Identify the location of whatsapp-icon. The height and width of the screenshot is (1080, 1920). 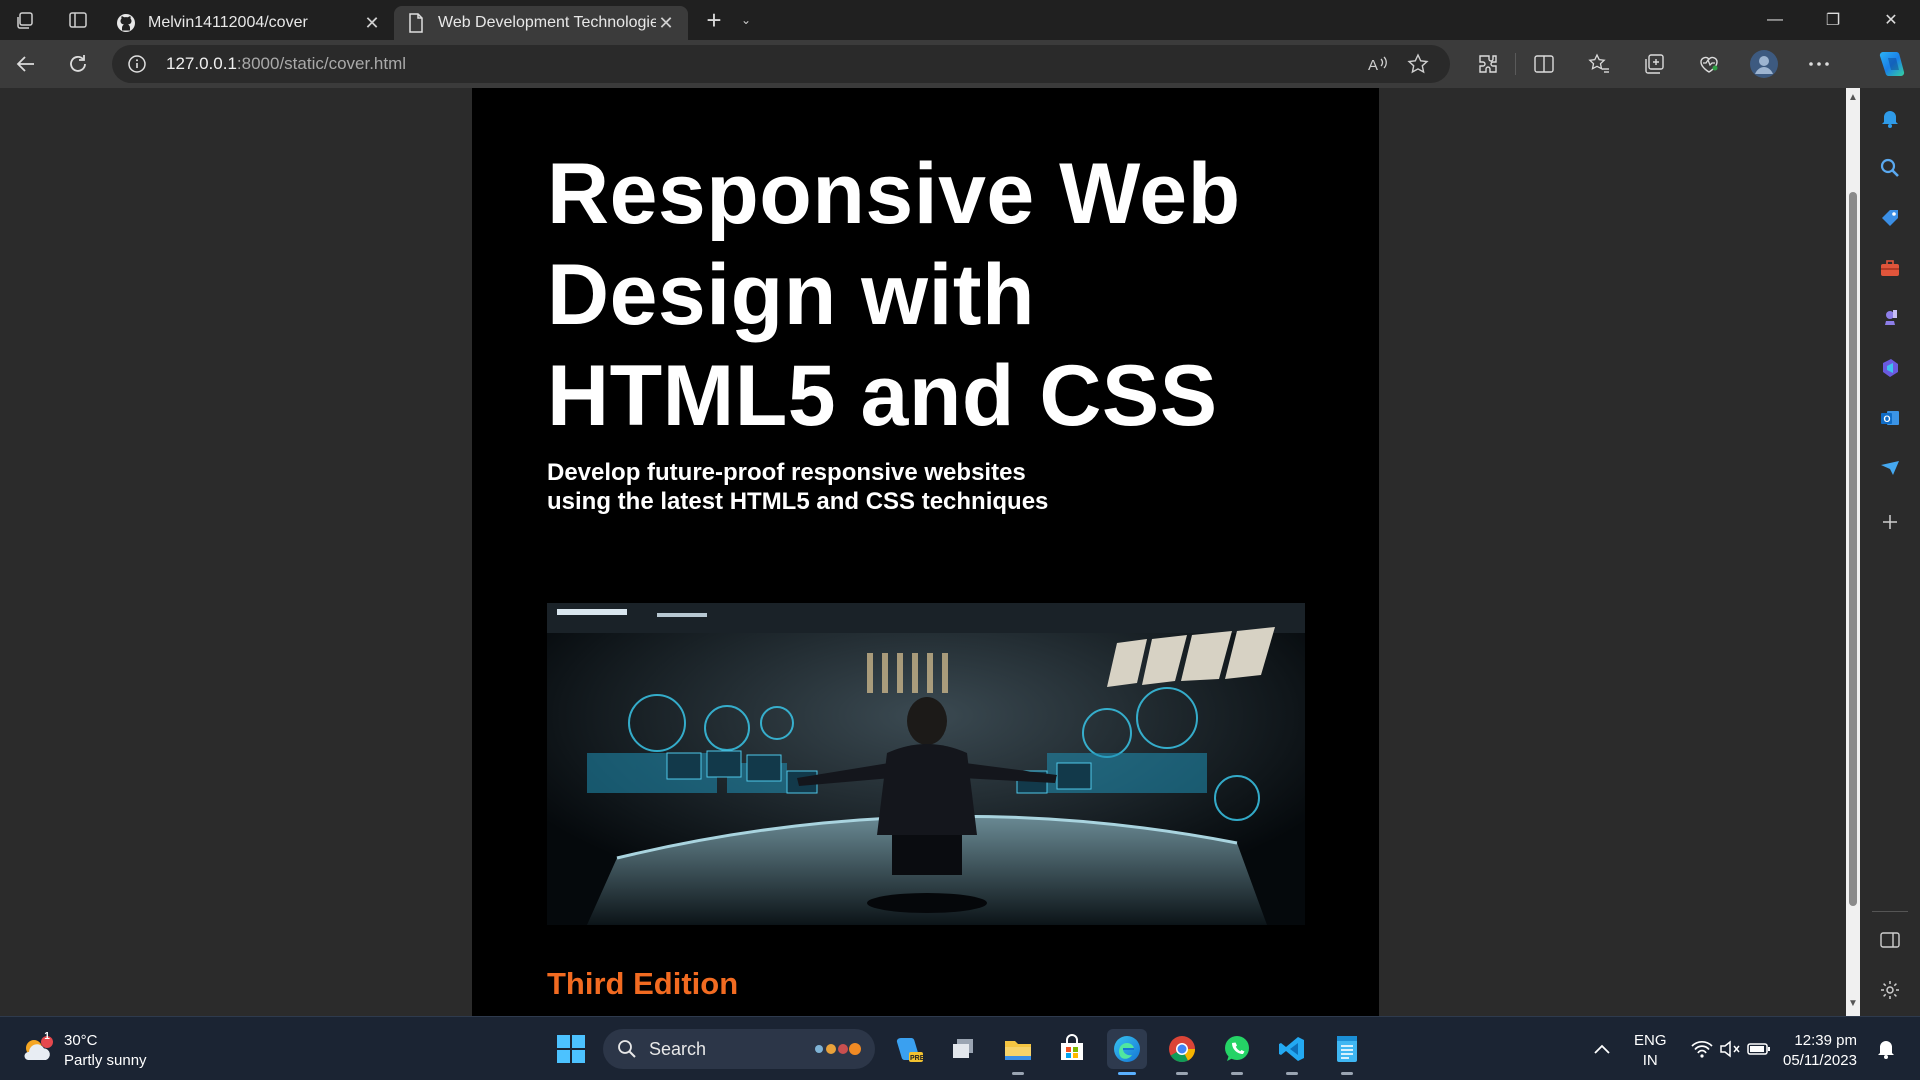
(1237, 1052).